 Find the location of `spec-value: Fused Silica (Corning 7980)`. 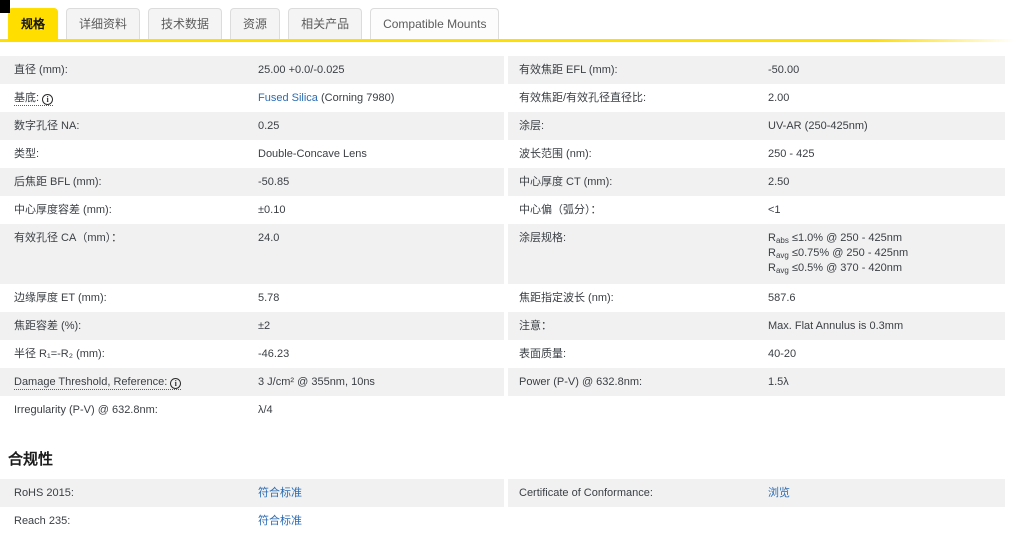

spec-value: Fused Silica (Corning 7980) is located at coordinates (381, 98).